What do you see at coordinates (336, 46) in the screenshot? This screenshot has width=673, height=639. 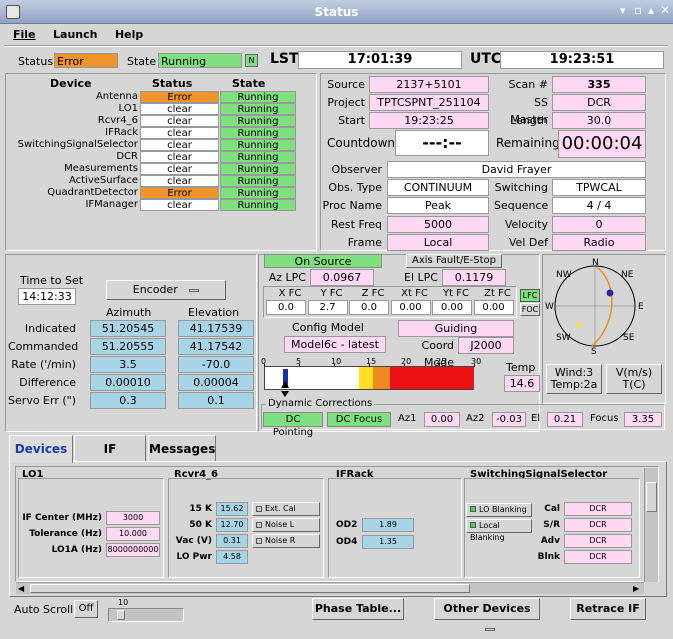 I see `menu-divider` at bounding box center [336, 46].